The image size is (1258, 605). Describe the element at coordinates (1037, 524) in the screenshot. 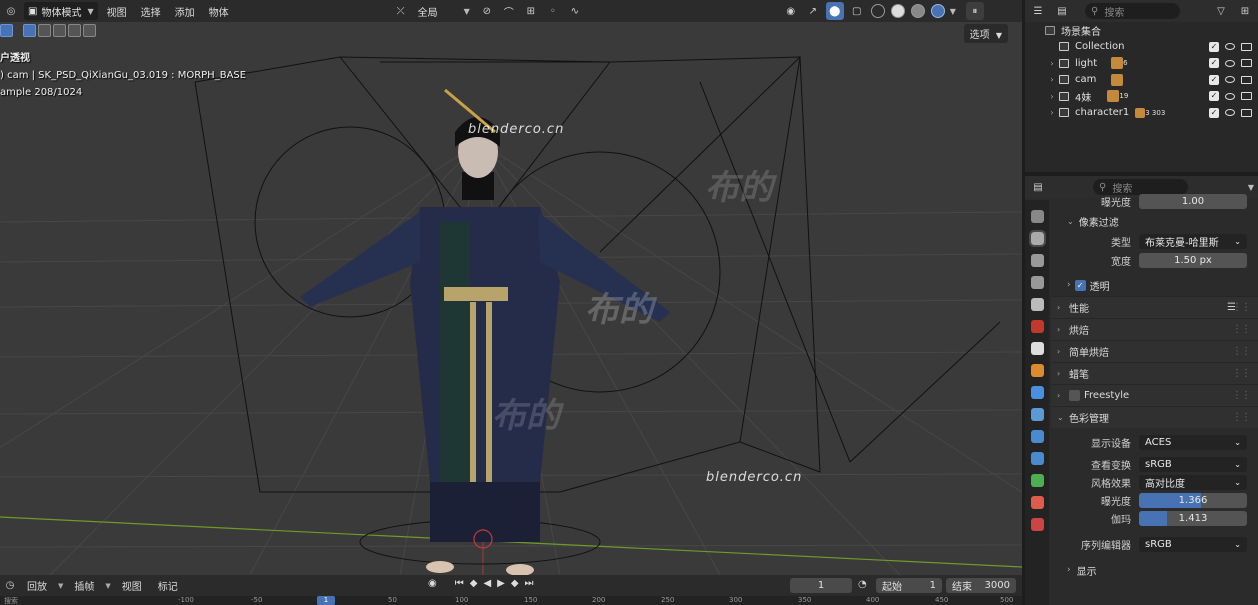

I see `texture-tab-icon` at that location.